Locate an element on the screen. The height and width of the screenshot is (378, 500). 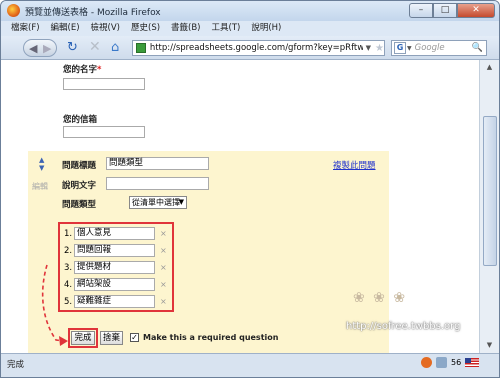
question-type-label: 問題類型 is located at coordinates (79, 205).